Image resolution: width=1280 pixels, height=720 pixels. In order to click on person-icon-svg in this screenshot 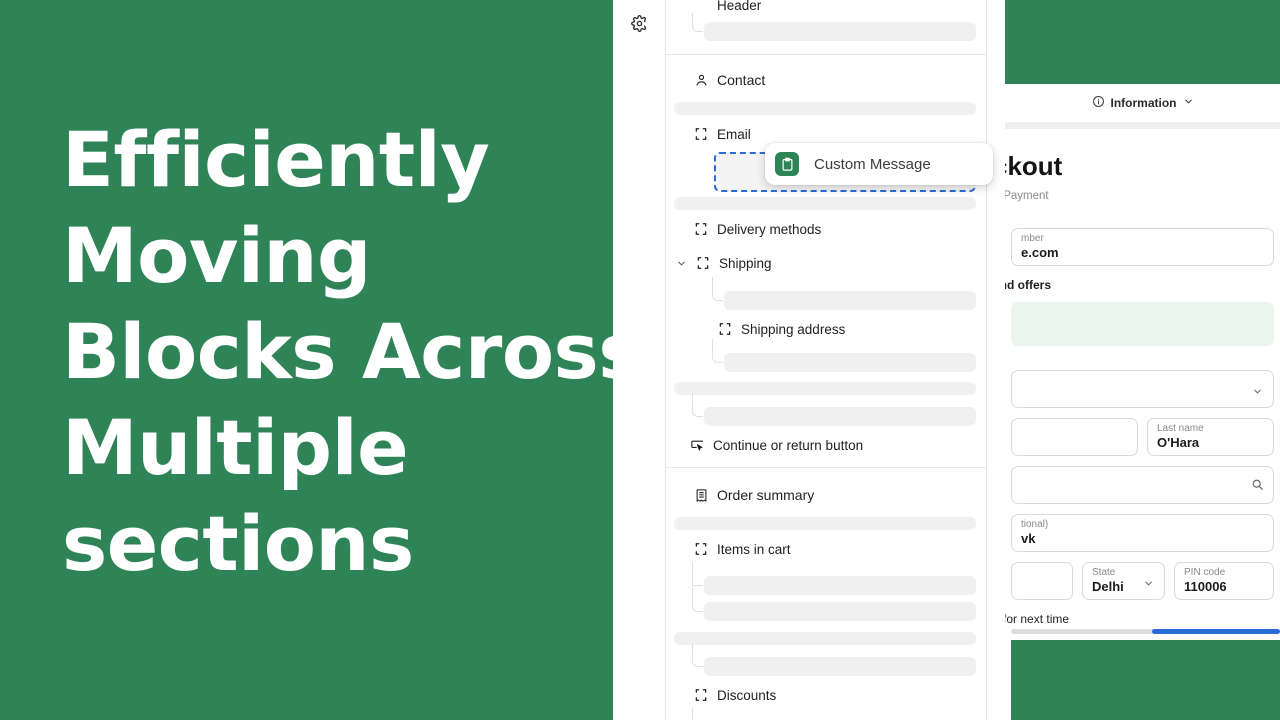, I will do `click(701, 80)`.